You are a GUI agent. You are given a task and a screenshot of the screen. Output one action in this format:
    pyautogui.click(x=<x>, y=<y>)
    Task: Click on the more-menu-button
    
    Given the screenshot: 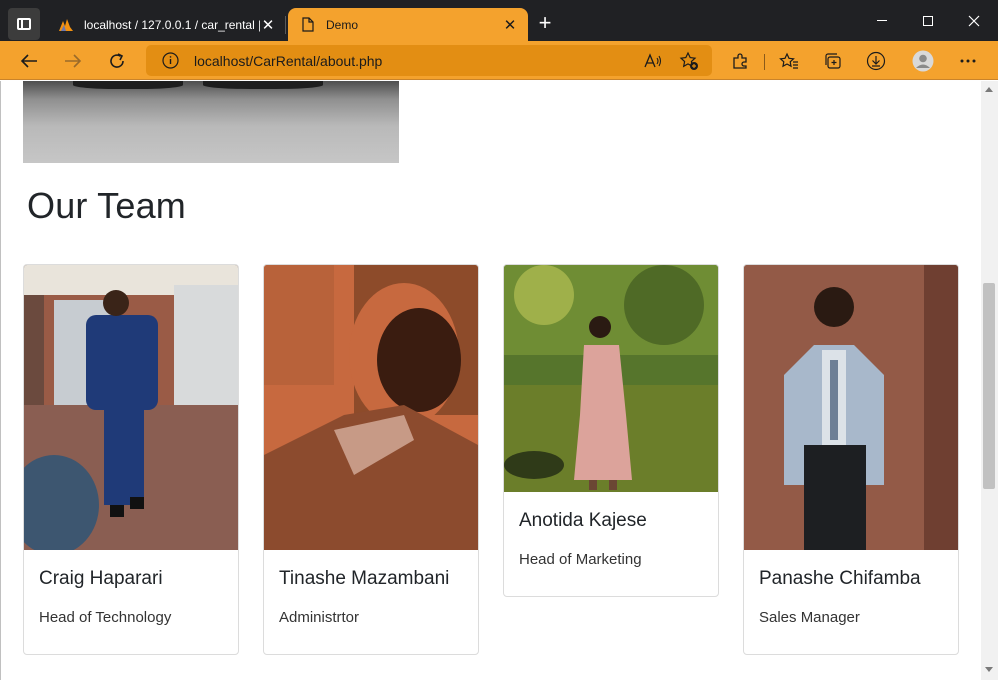 What is the action you would take?
    pyautogui.click(x=968, y=61)
    